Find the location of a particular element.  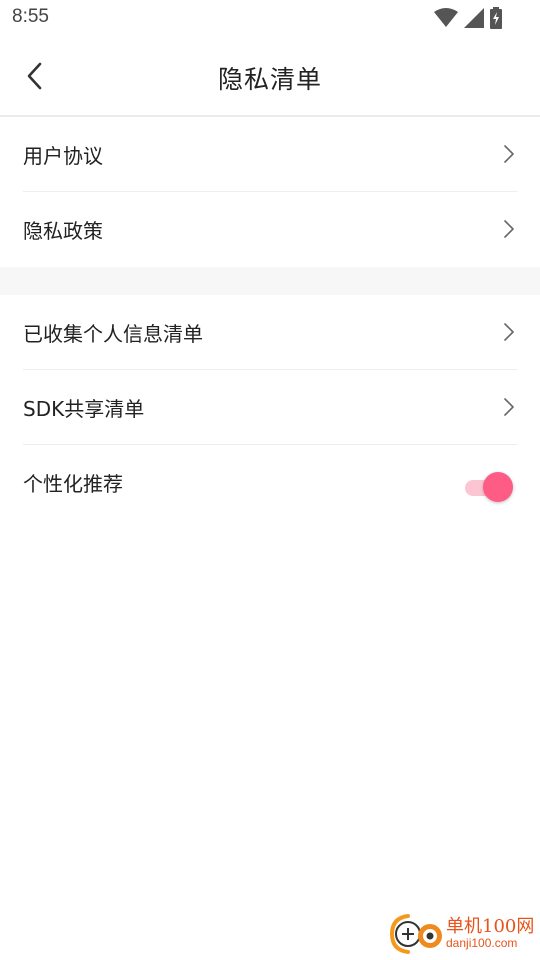

status-icons is located at coordinates (468, 18).